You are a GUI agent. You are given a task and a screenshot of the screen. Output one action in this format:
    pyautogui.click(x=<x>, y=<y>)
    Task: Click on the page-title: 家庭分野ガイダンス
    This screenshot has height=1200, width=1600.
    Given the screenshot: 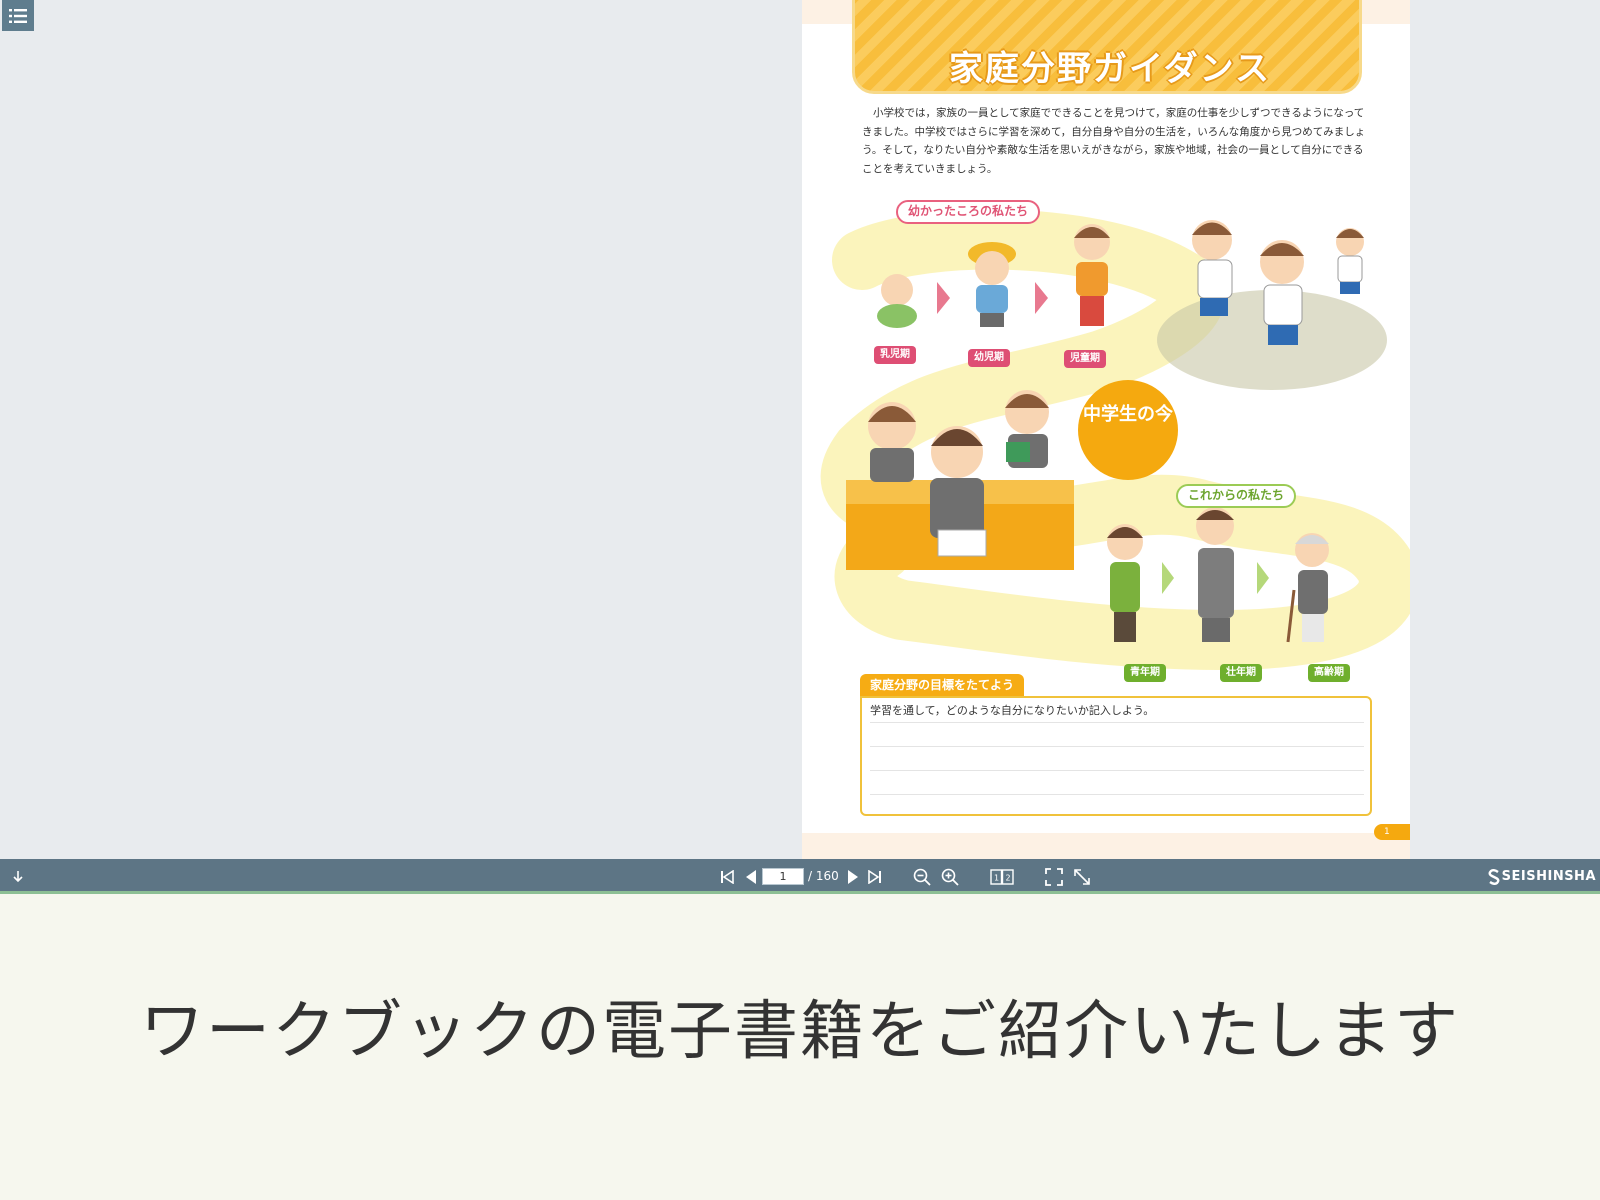 What is the action you would take?
    pyautogui.click(x=1110, y=69)
    